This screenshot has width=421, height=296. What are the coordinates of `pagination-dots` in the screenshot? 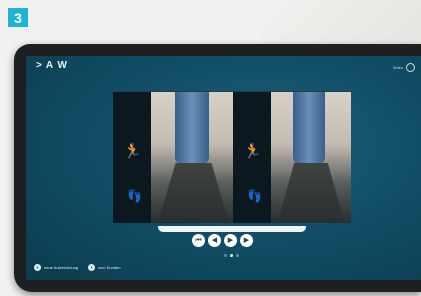 It's located at (231, 255).